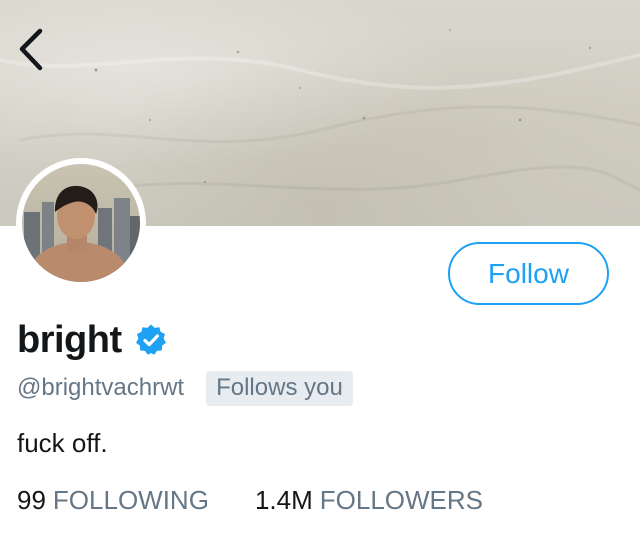  I want to click on avatar-photo, so click(81, 223).